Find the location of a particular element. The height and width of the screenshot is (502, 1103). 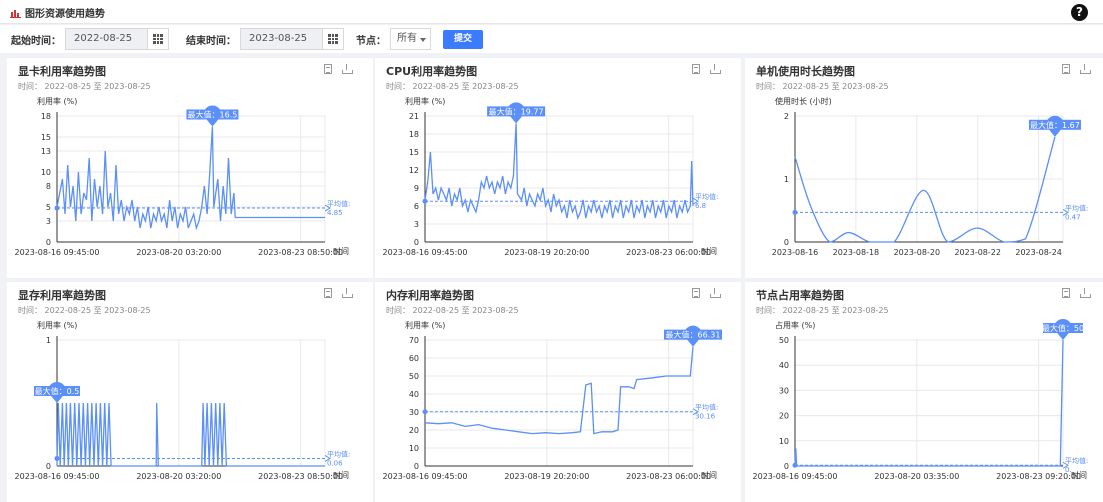

y-tick-label: 60 is located at coordinates (414, 358).